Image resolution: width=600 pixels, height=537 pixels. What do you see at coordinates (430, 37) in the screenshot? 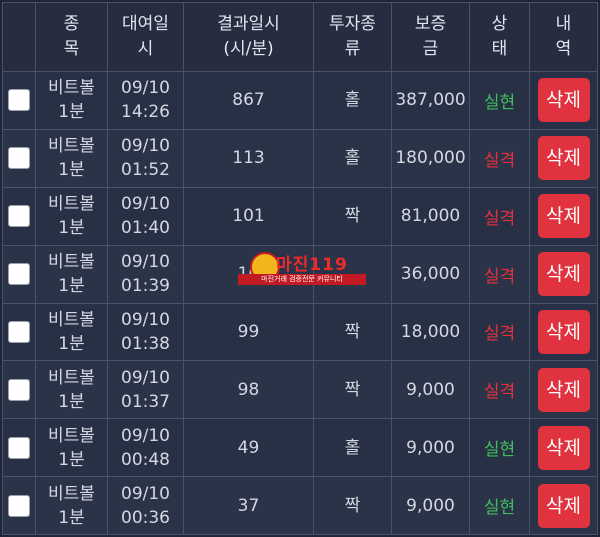
I see `header-amount: 보증 금` at bounding box center [430, 37].